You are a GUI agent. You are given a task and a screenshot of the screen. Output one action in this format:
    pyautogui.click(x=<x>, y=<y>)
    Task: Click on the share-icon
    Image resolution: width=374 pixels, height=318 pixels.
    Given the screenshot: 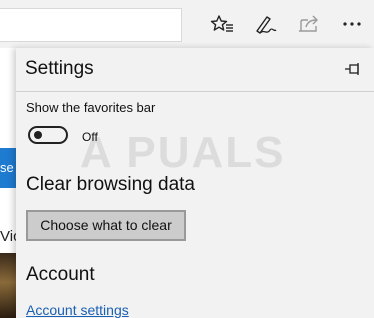 What is the action you would take?
    pyautogui.click(x=309, y=24)
    